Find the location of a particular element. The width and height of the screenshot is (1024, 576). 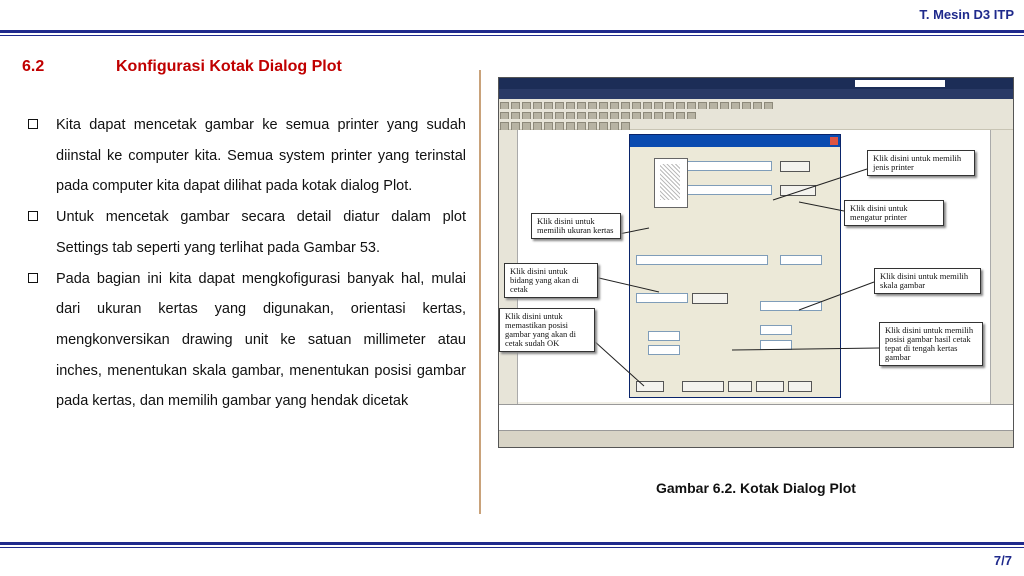

callout-printer-setup: Klik disini untuk mengatur printer is located at coordinates (894, 213).